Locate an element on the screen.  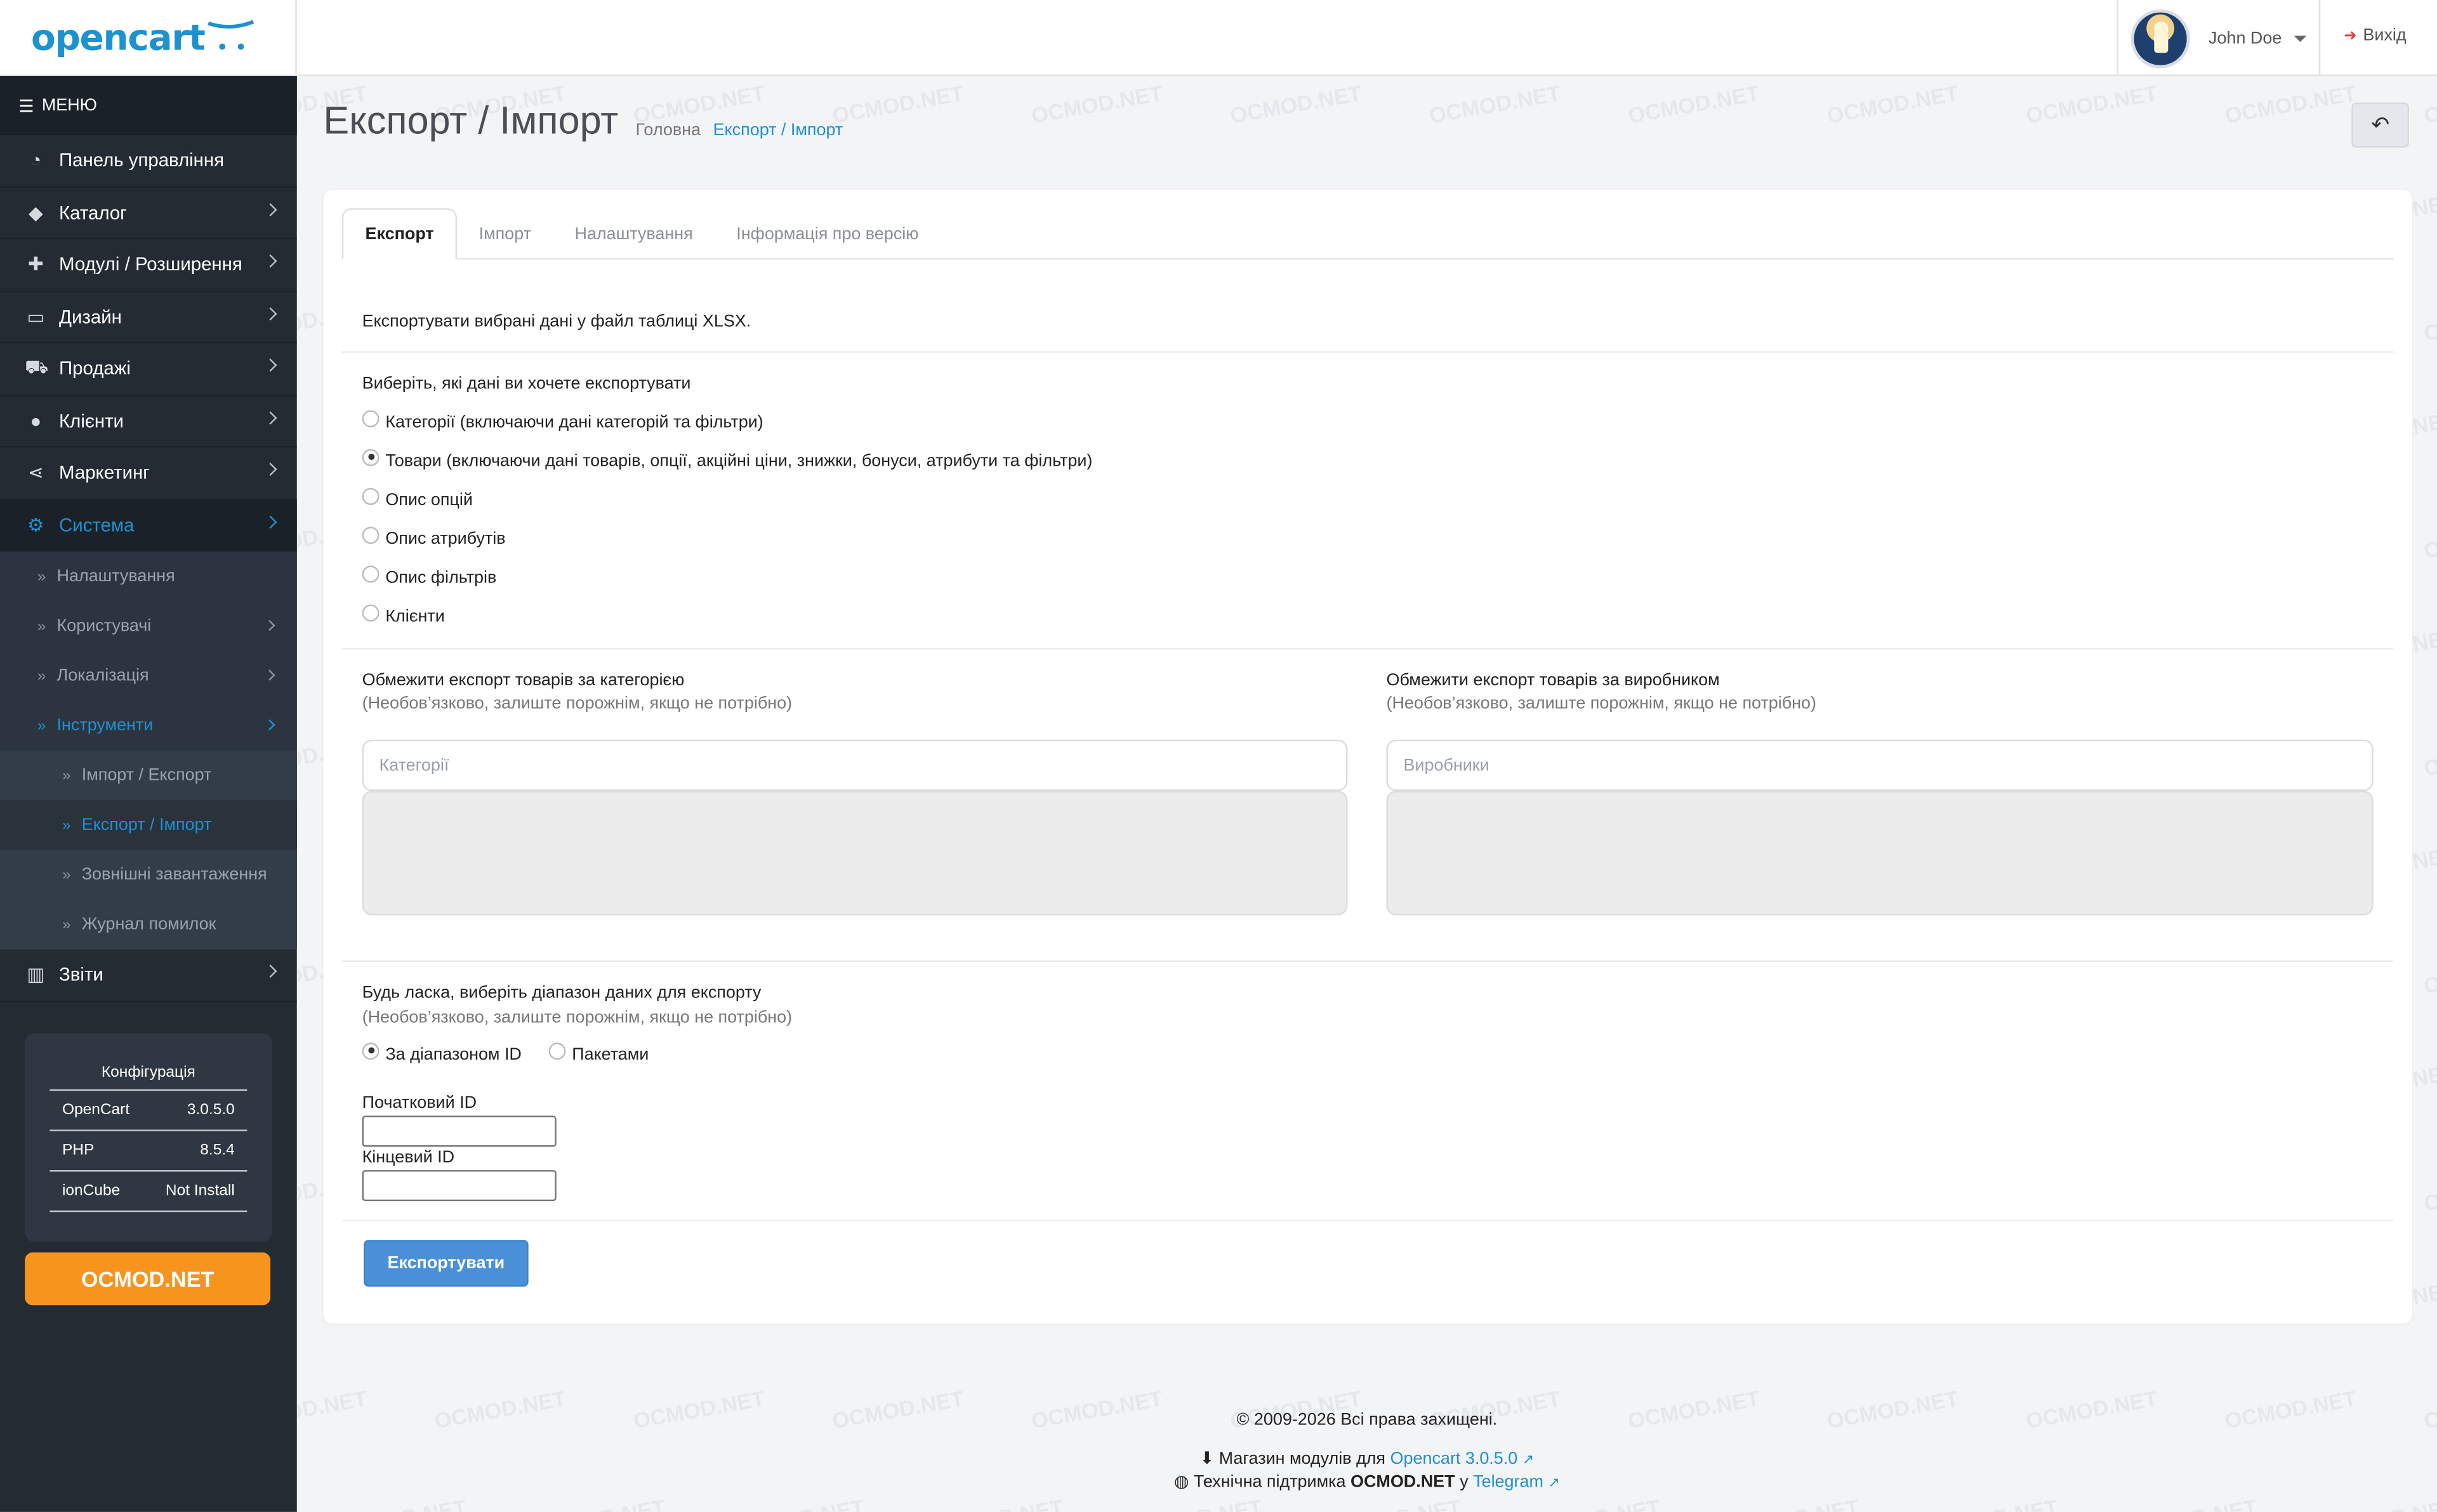
sidebar-item-customers: ● Клієнти is located at coordinates (148, 422).